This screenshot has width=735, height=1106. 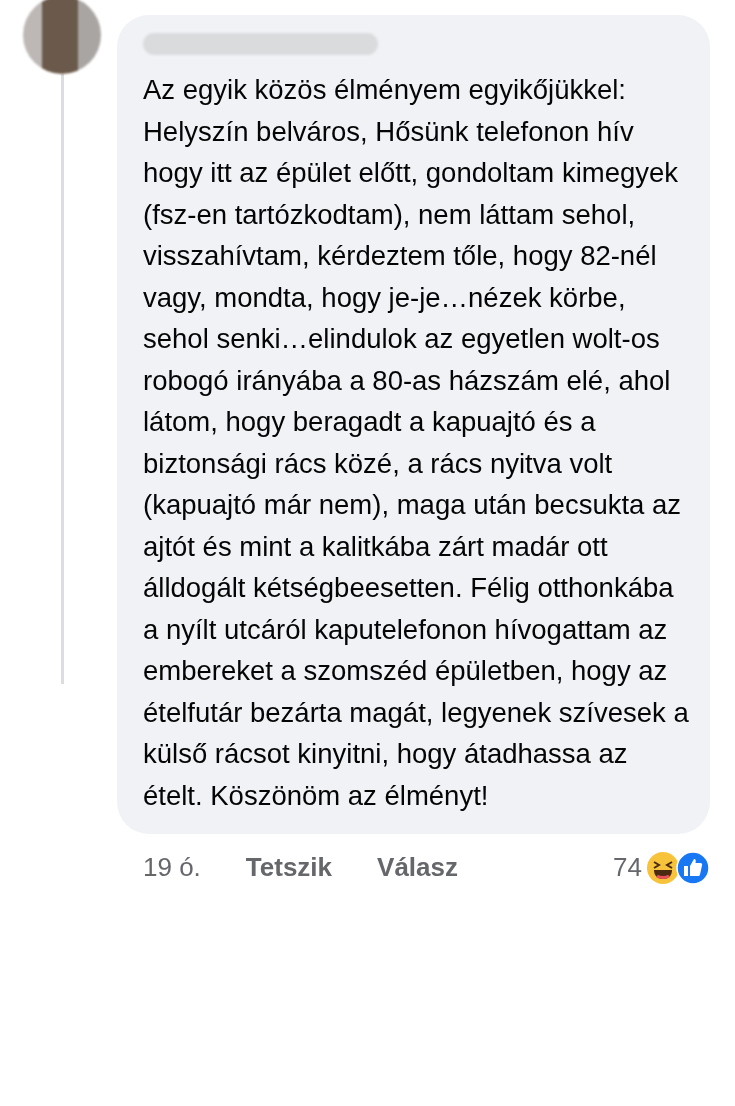 What do you see at coordinates (172, 867) in the screenshot?
I see `timestamp: 19 ó.` at bounding box center [172, 867].